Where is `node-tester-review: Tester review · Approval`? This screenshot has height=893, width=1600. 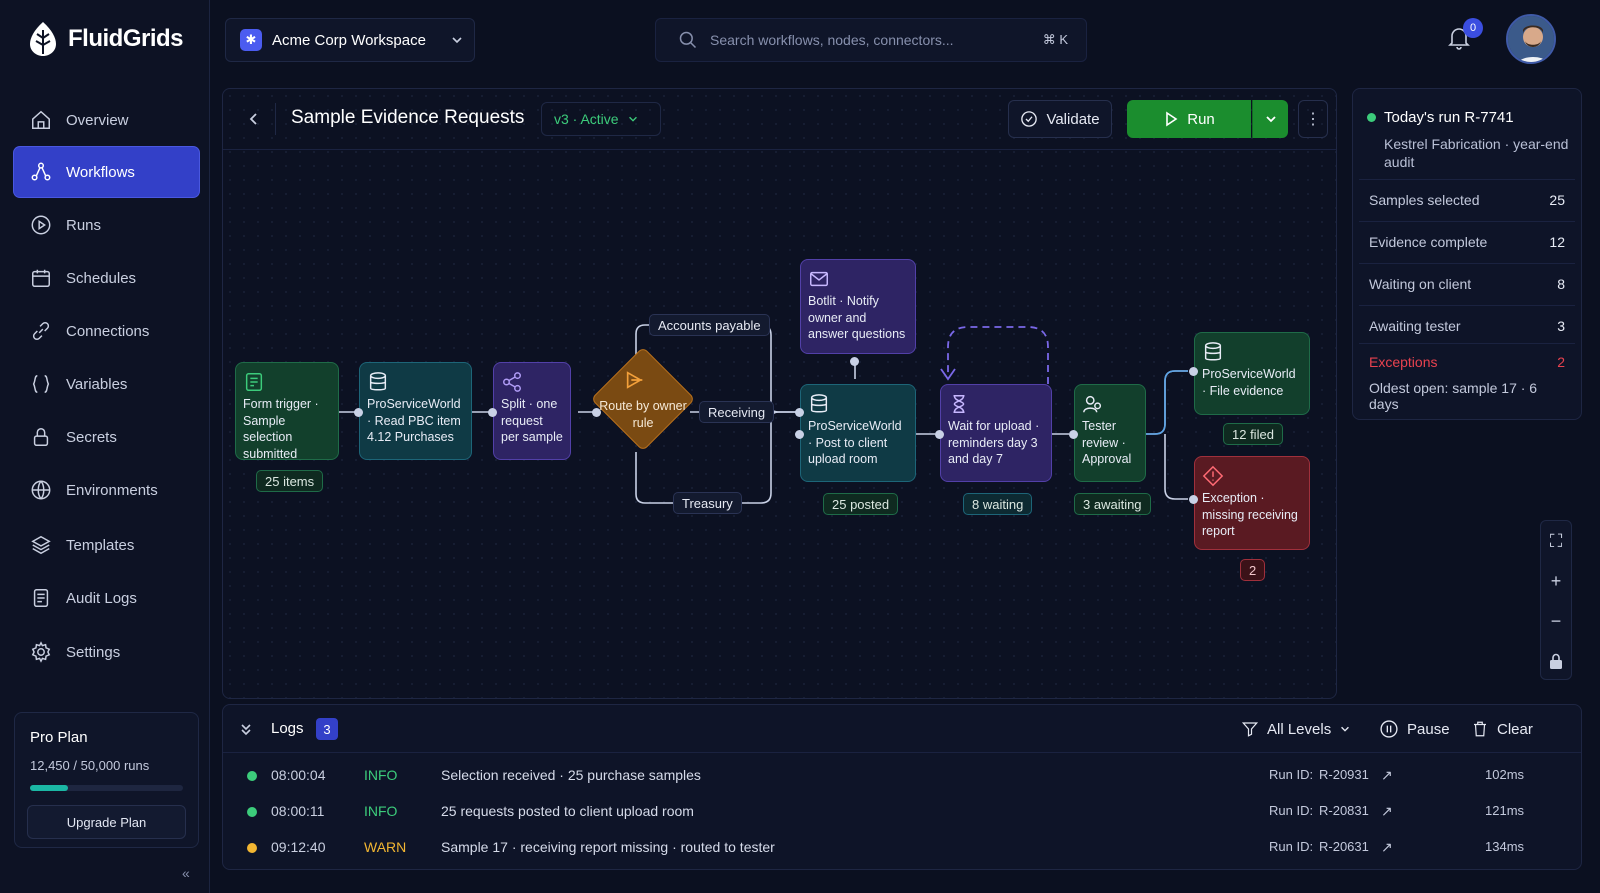 node-tester-review: Tester review · Approval is located at coordinates (1110, 433).